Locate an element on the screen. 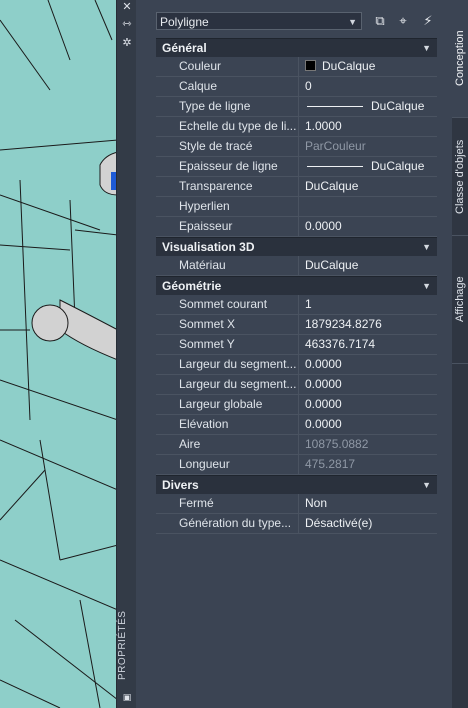 This screenshot has height=708, width=468. select-objects-icon: ⌖ is located at coordinates (403, 21).